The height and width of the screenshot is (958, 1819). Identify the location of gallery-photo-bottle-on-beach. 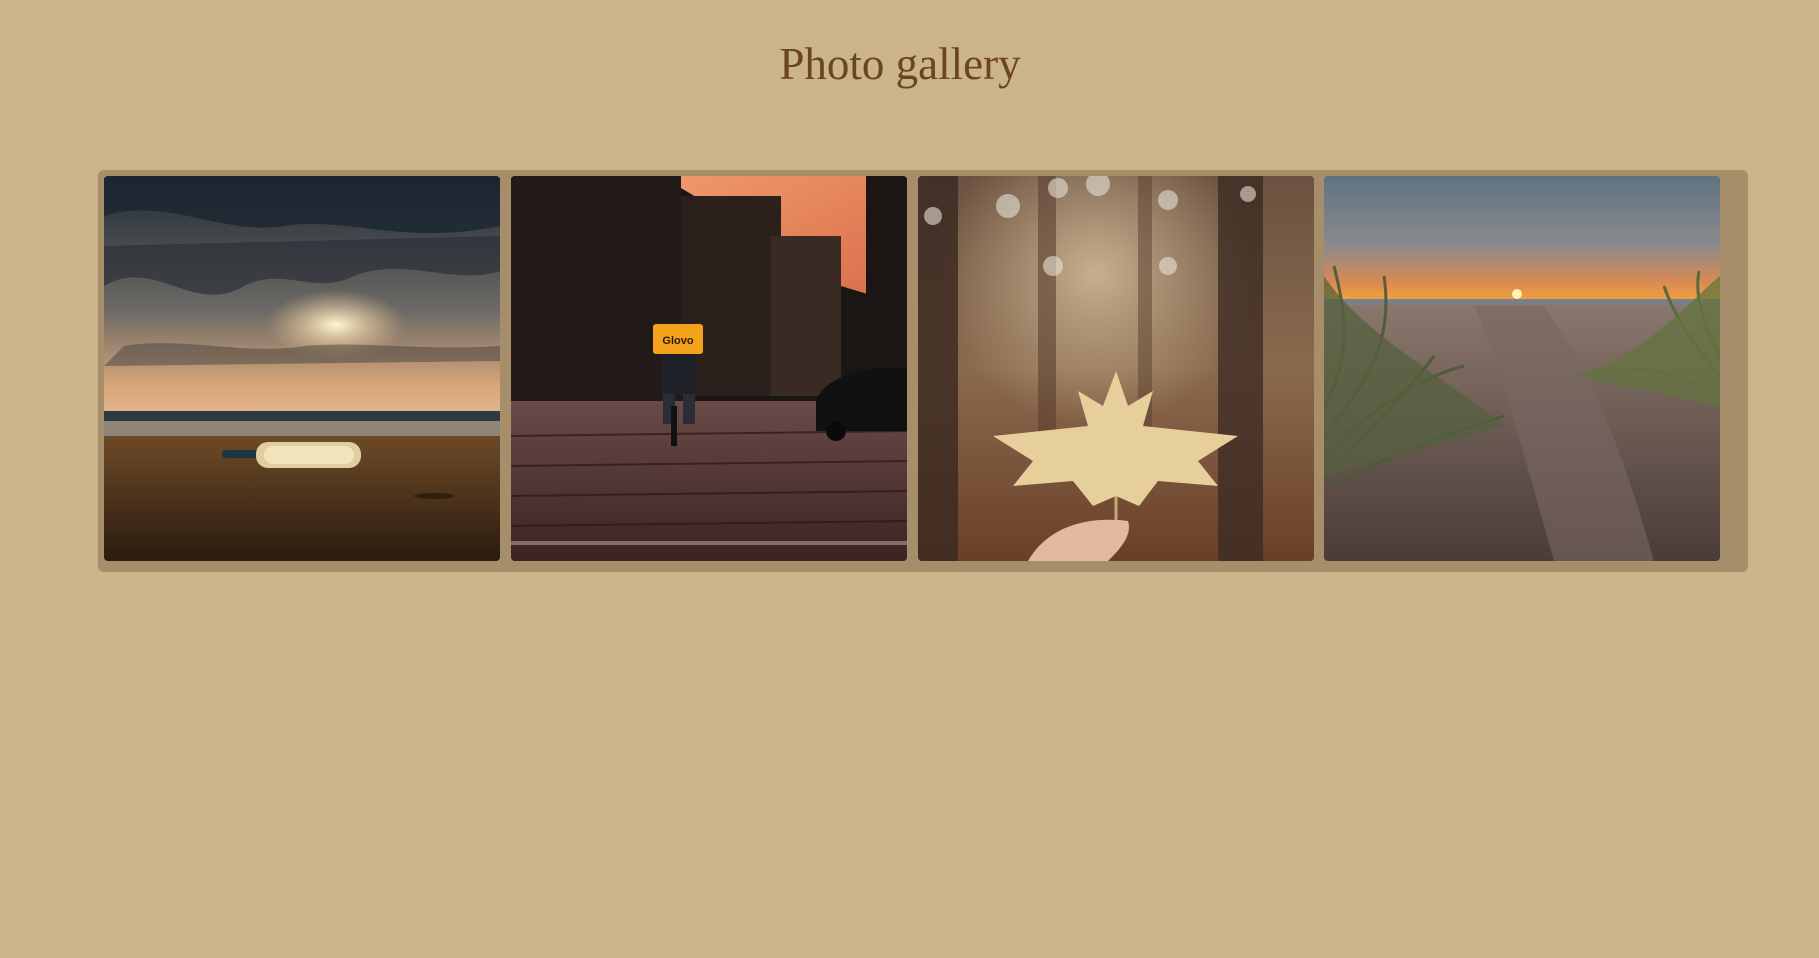
(302, 368).